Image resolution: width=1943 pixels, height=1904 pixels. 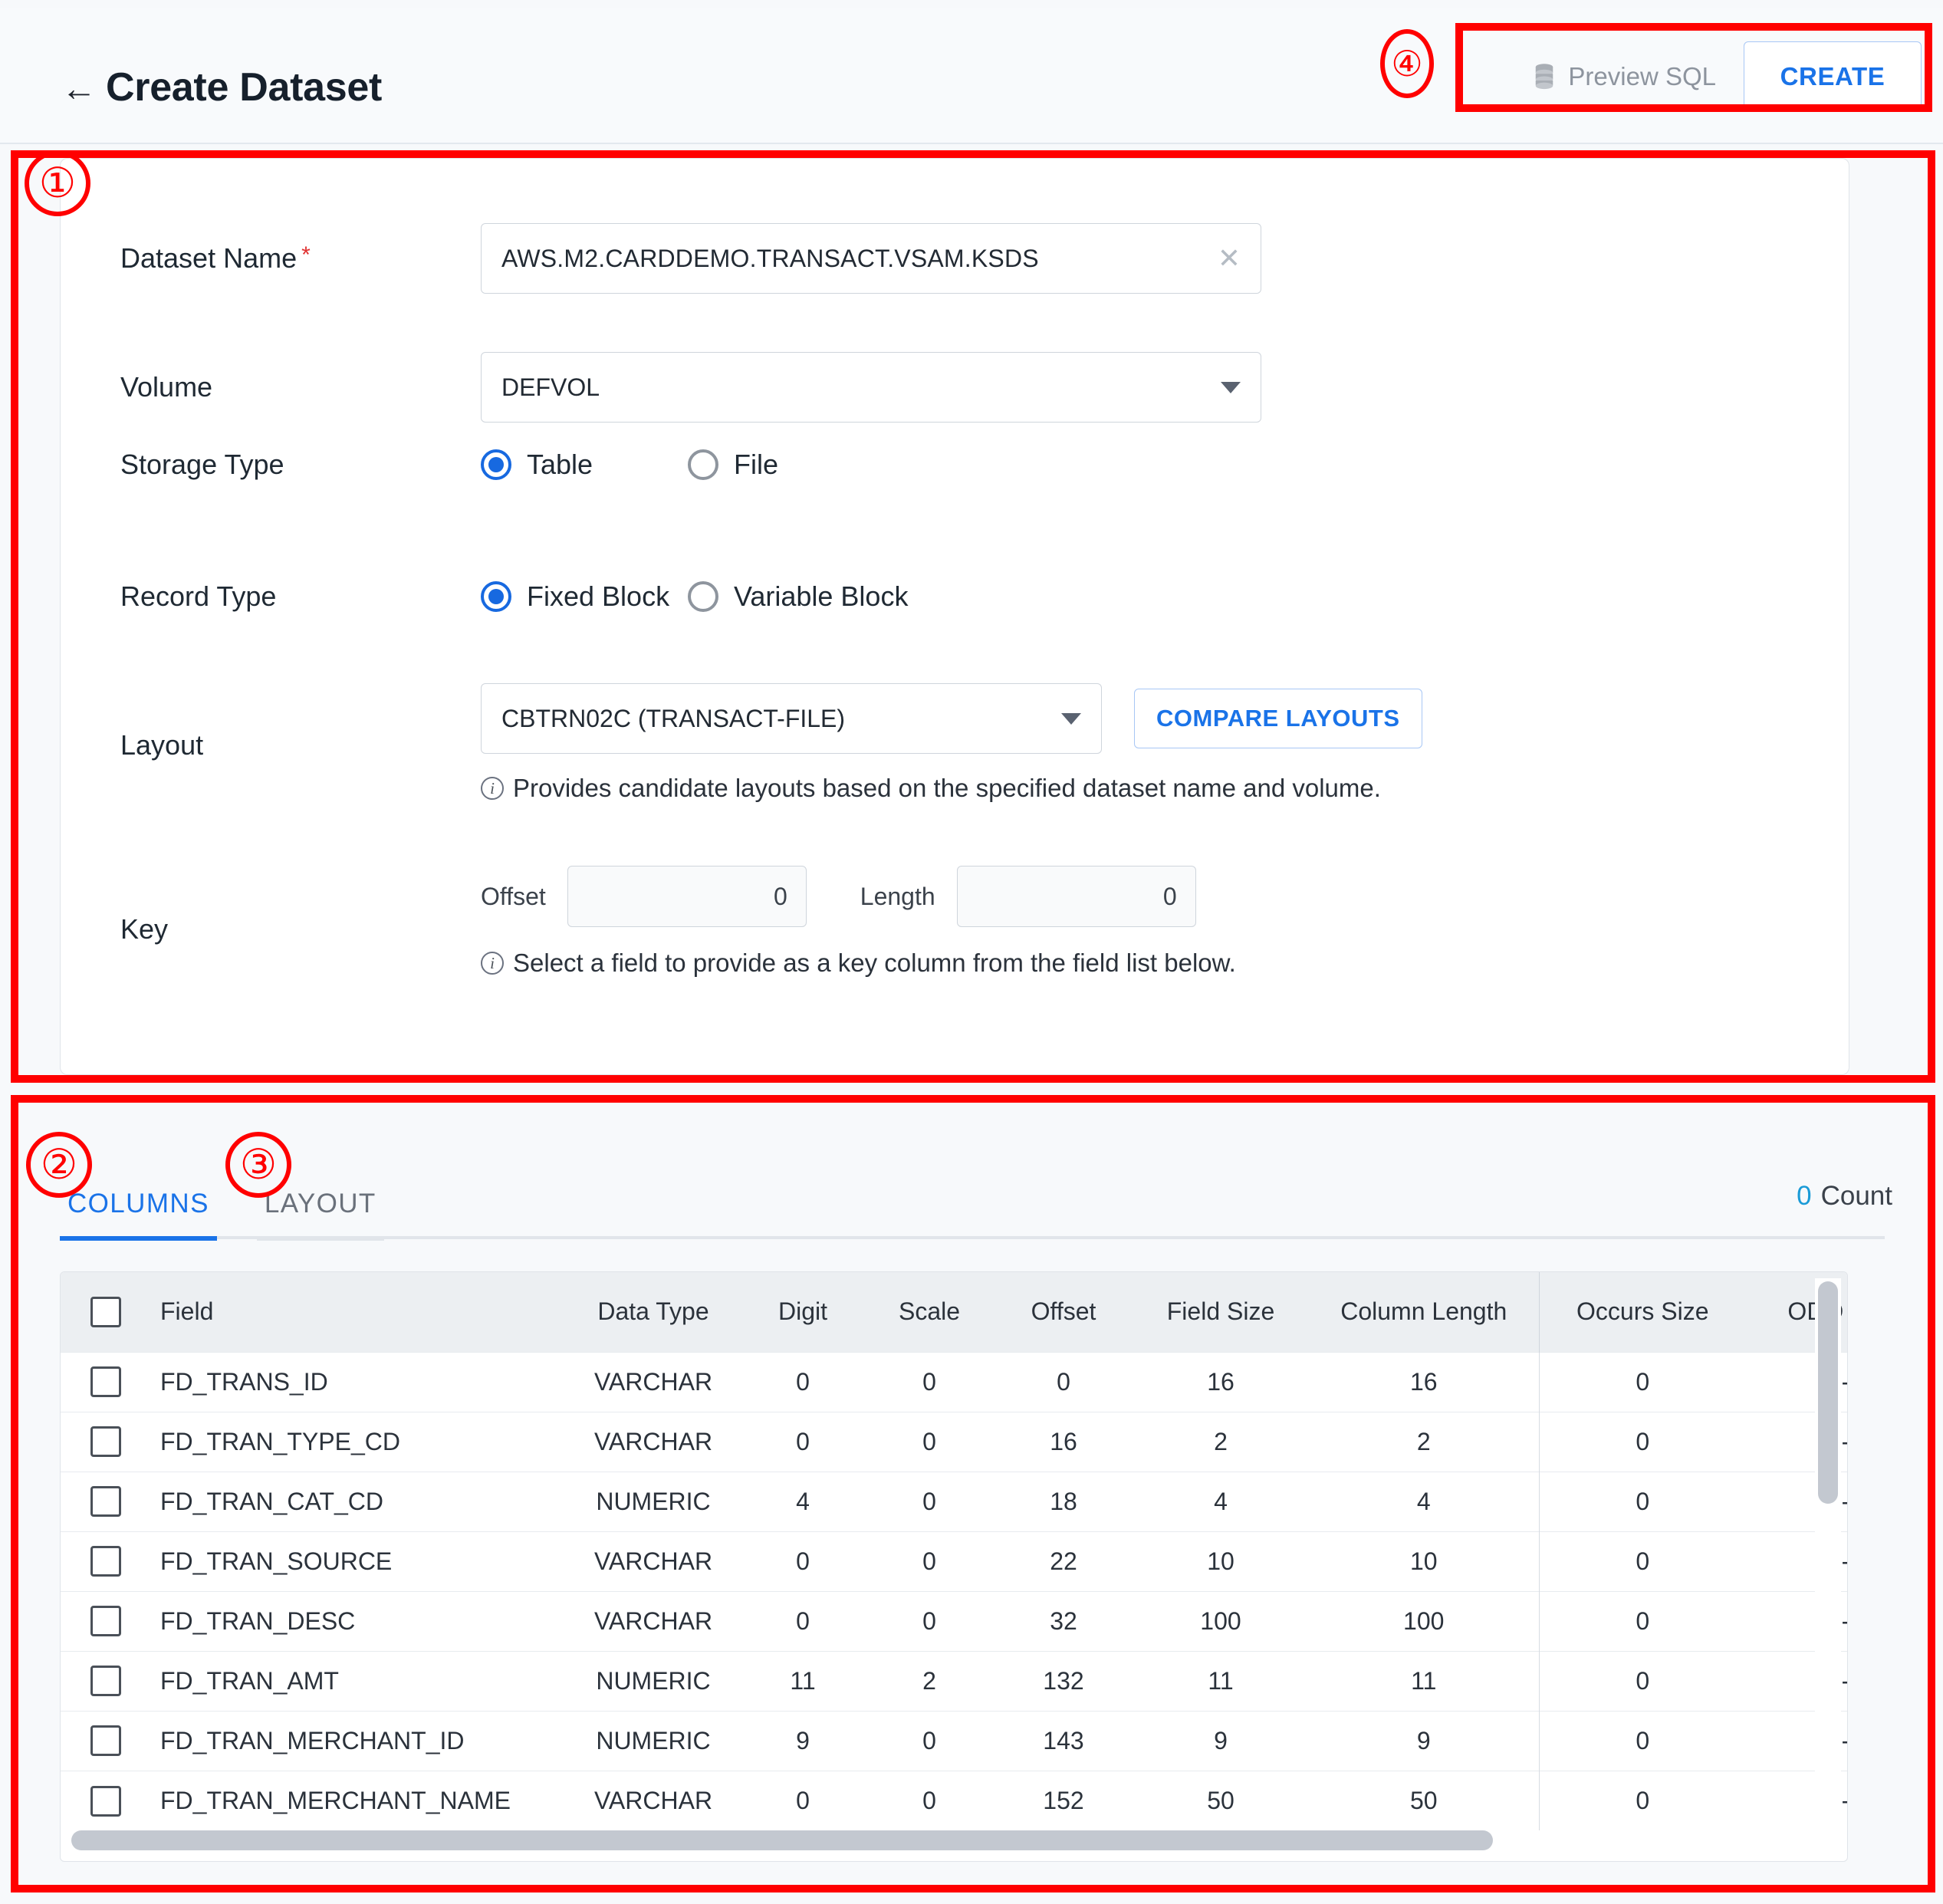 I want to click on table-row: FD_TRAN_DESCVARCHAR00321001000-, so click(x=954, y=1620).